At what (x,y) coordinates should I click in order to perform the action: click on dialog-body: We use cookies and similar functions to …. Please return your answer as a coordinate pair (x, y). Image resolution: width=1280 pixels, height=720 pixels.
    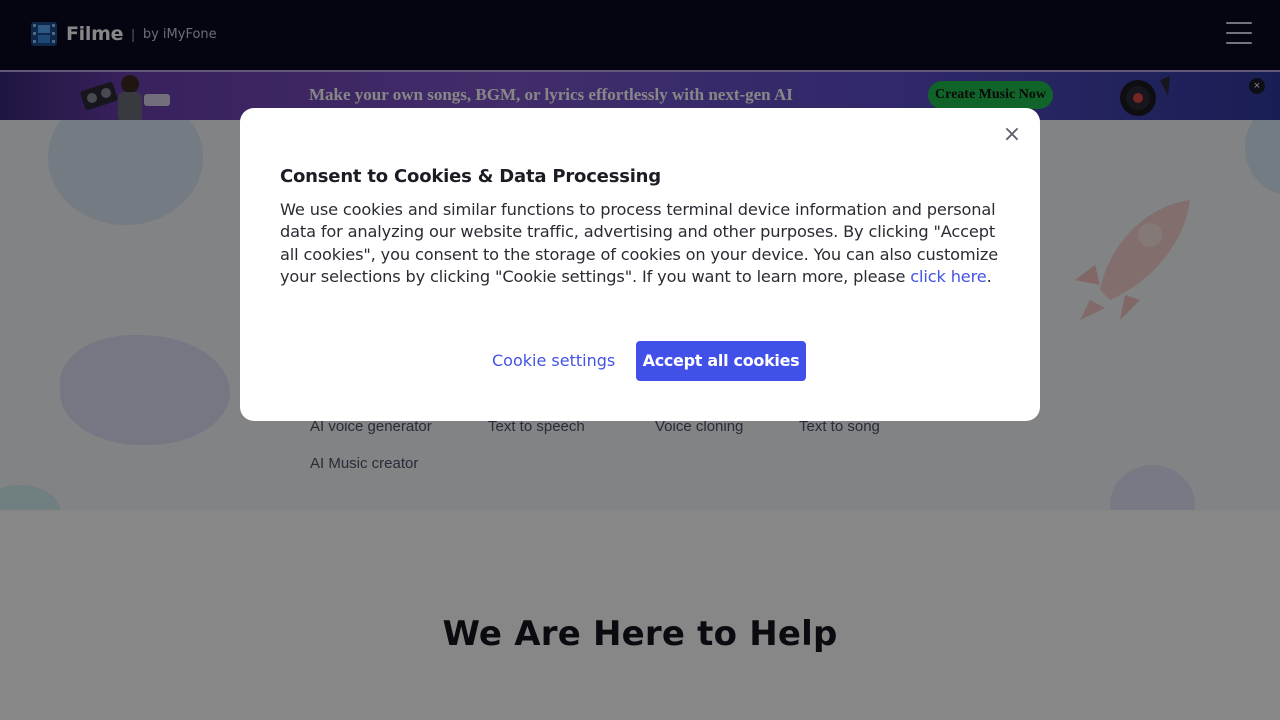
    Looking at the image, I should click on (645, 243).